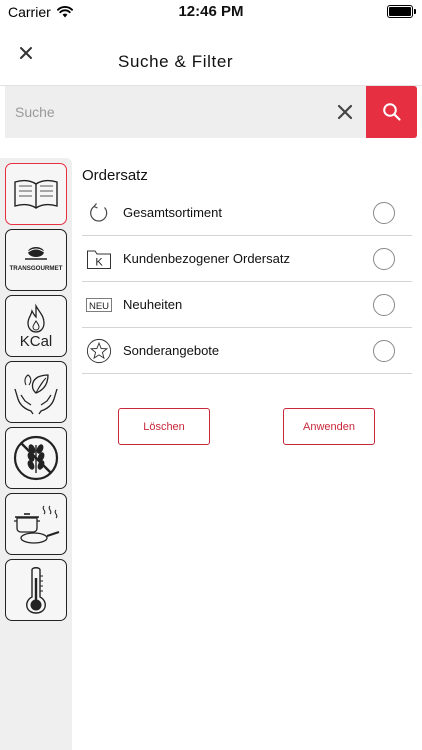 This screenshot has width=422, height=750. Describe the element at coordinates (99, 263) in the screenshot. I see `svg-text: K` at that location.